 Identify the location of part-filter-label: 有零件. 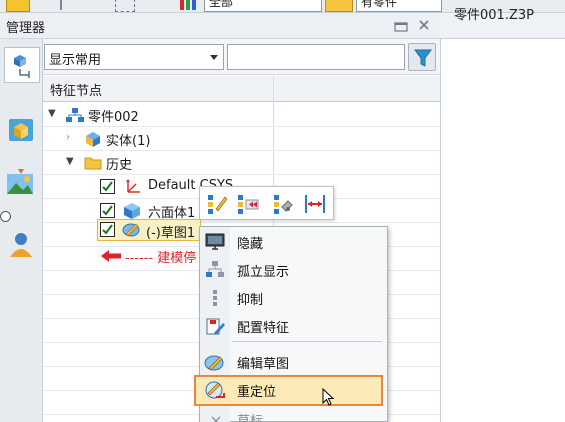
(379, 4).